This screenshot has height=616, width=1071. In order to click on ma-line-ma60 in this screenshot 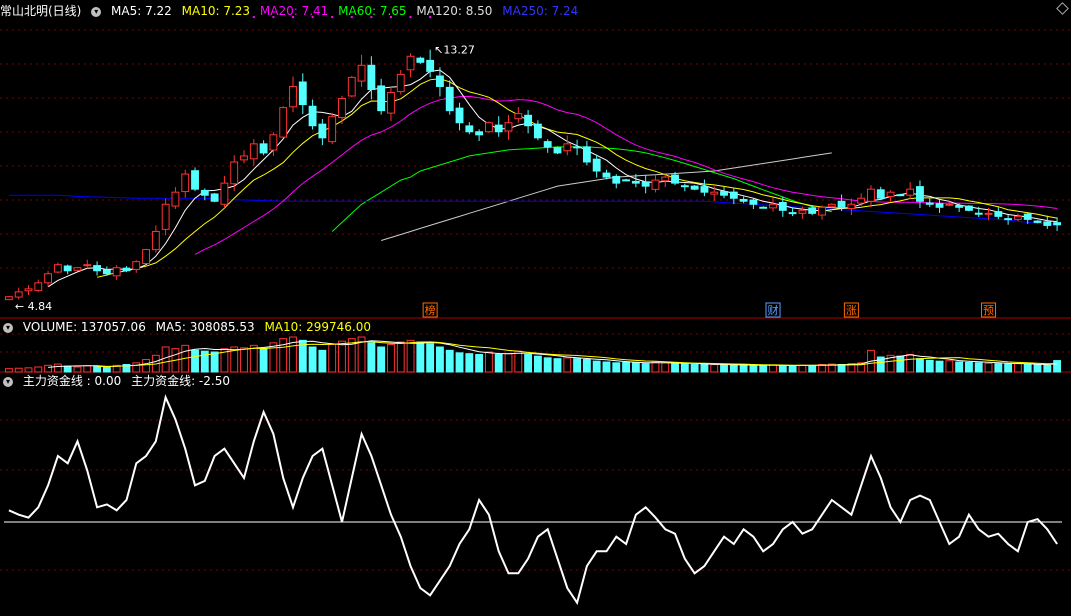, I will do `click(581, 189)`.